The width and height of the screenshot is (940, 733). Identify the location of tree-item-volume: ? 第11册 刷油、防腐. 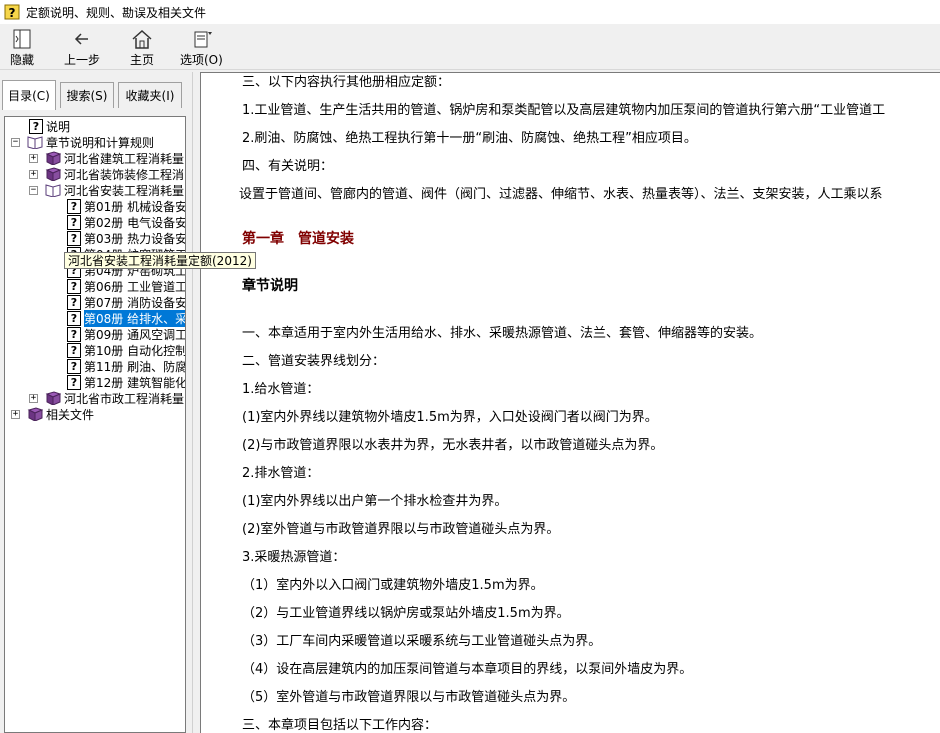
(126, 366).